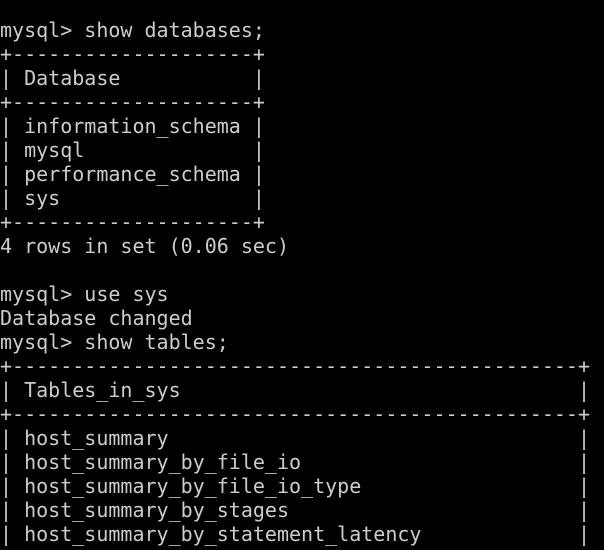  I want to click on table-row: | host_summary_by_statement_latency |, so click(295, 534).